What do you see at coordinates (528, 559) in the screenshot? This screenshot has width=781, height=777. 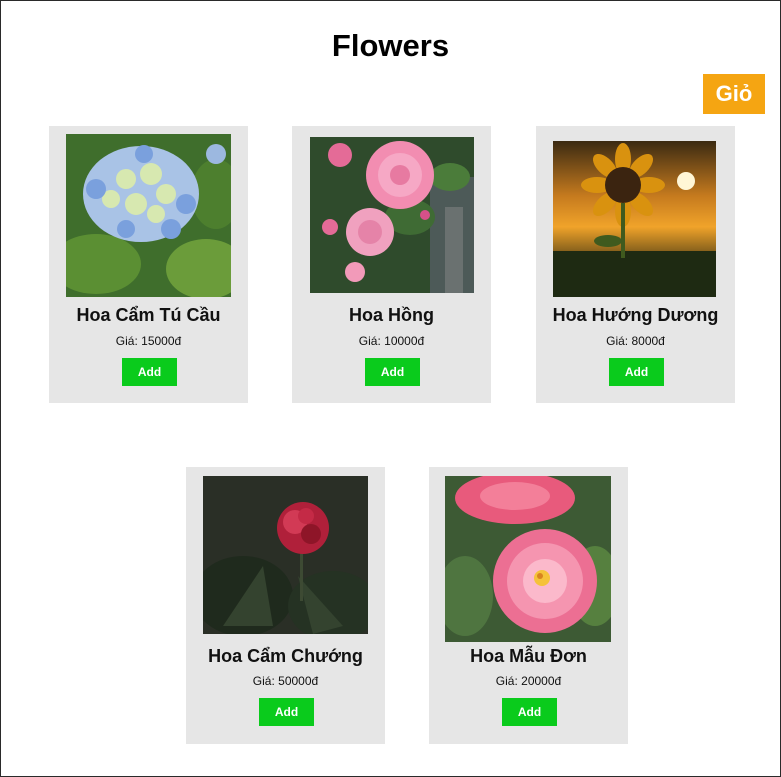 I see `peony-photo` at bounding box center [528, 559].